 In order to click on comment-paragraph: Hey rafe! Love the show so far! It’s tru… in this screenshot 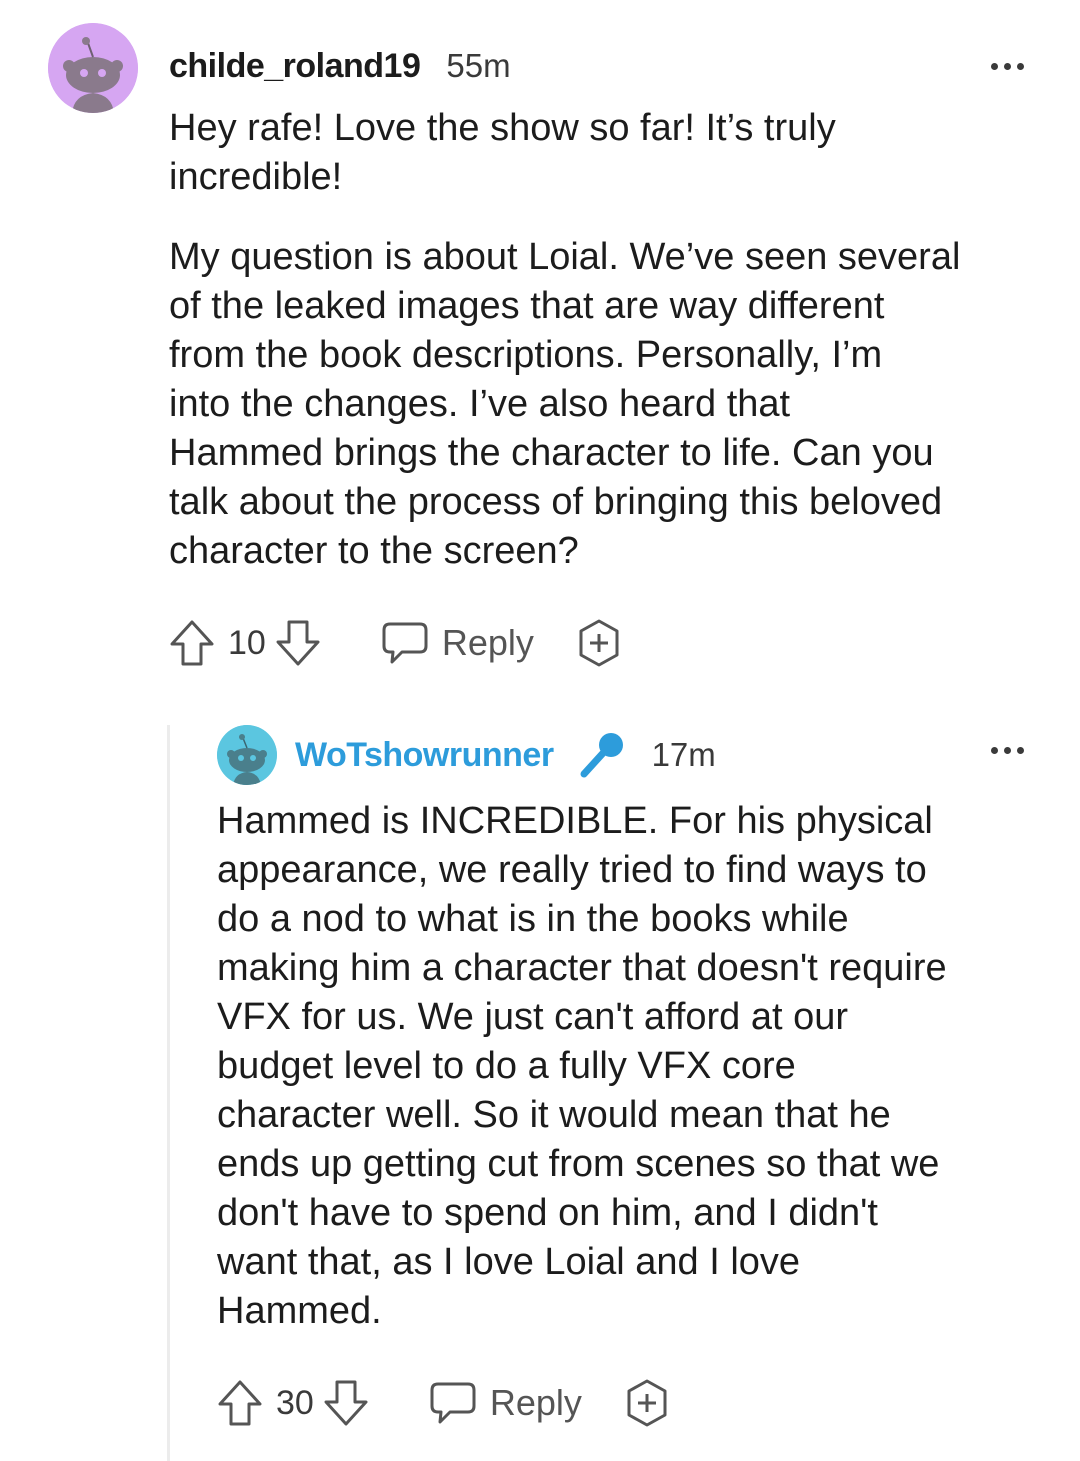, I will do `click(609, 153)`.